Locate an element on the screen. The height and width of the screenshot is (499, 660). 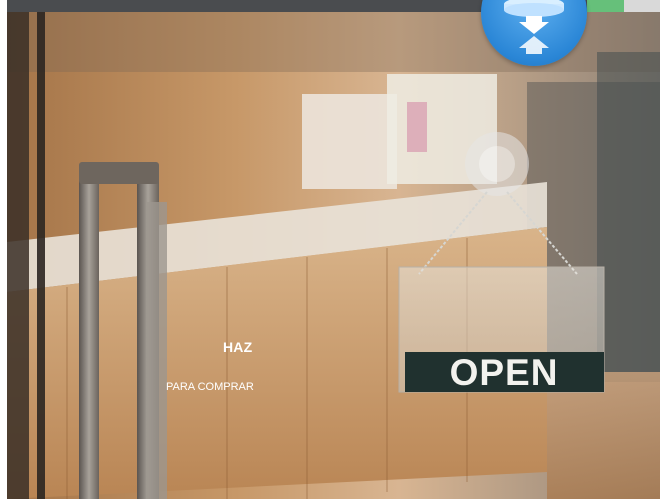
open-sign-text: OPEN is located at coordinates (504, 372).